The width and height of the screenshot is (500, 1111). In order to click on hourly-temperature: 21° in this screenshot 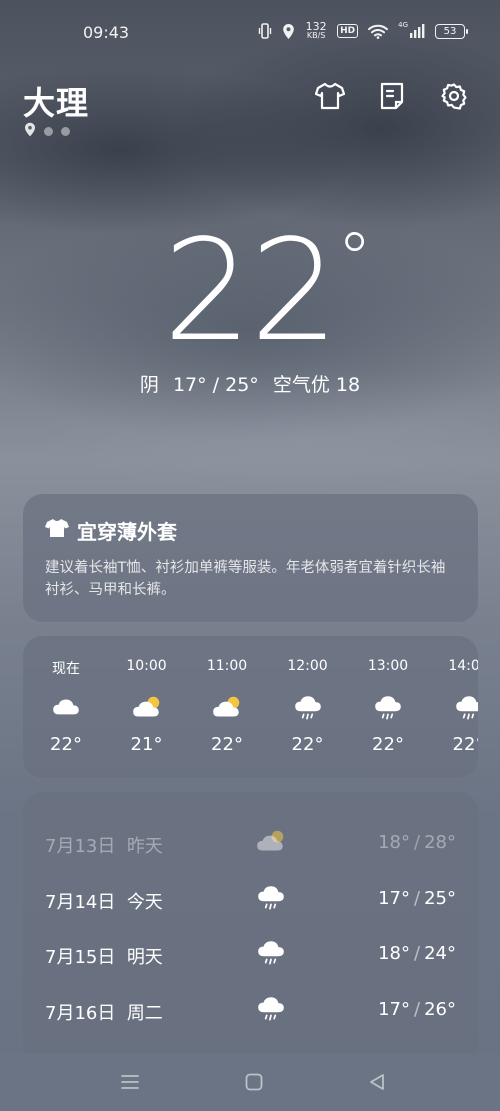, I will do `click(146, 744)`.